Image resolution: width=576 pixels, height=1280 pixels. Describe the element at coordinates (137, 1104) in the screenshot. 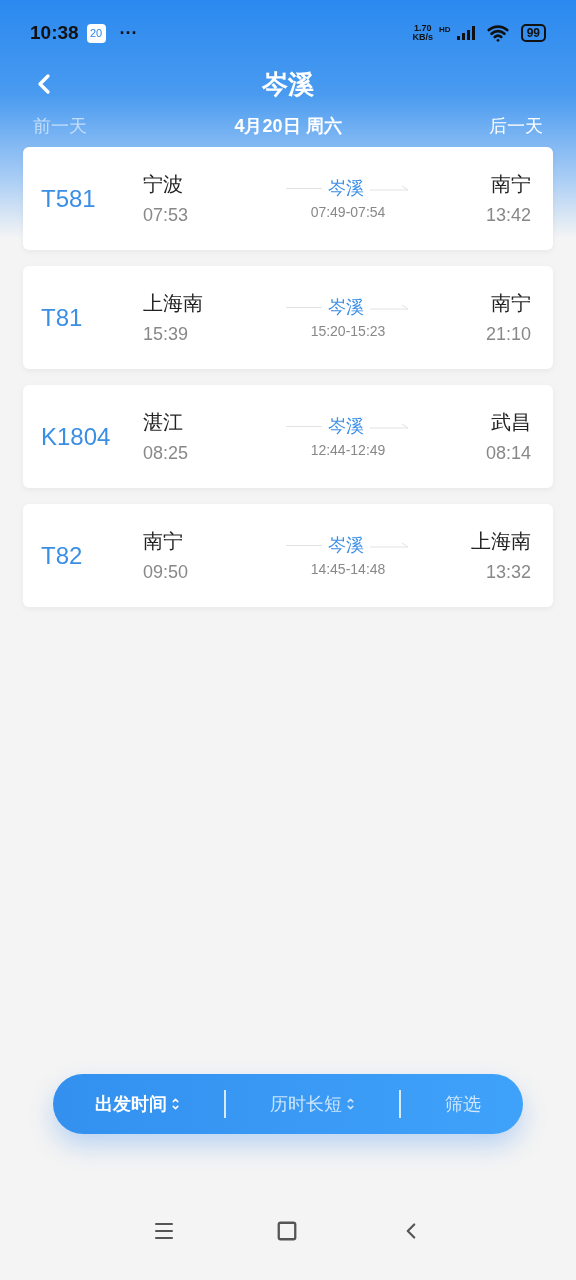

I see `sort-button: 出发时间` at that location.